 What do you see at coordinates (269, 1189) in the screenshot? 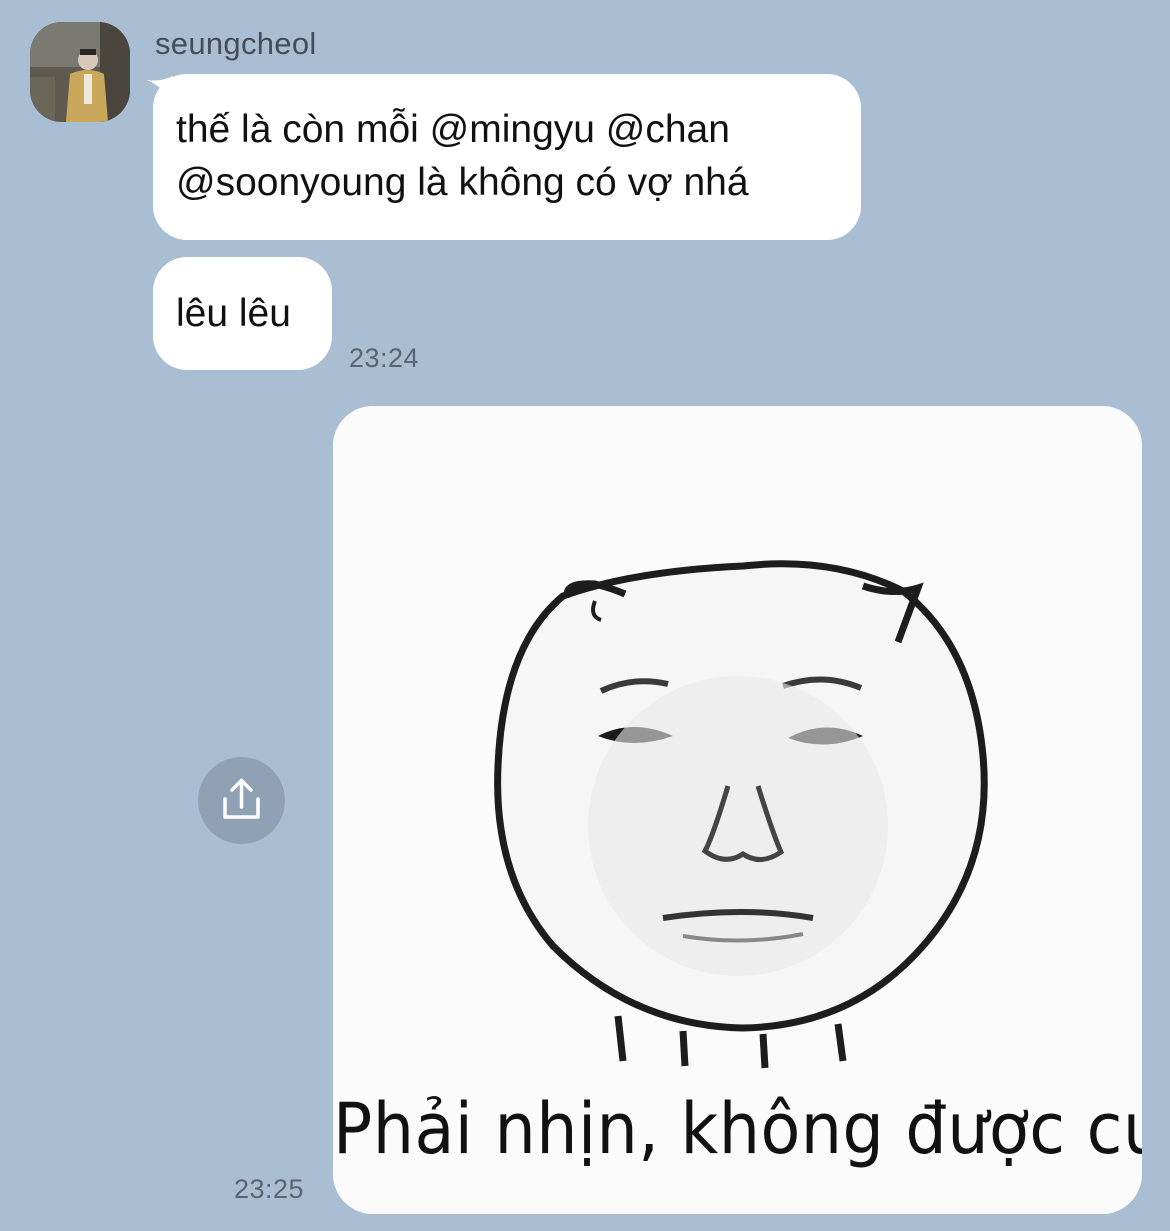
I see `sticker-timestamp: 23:25` at bounding box center [269, 1189].